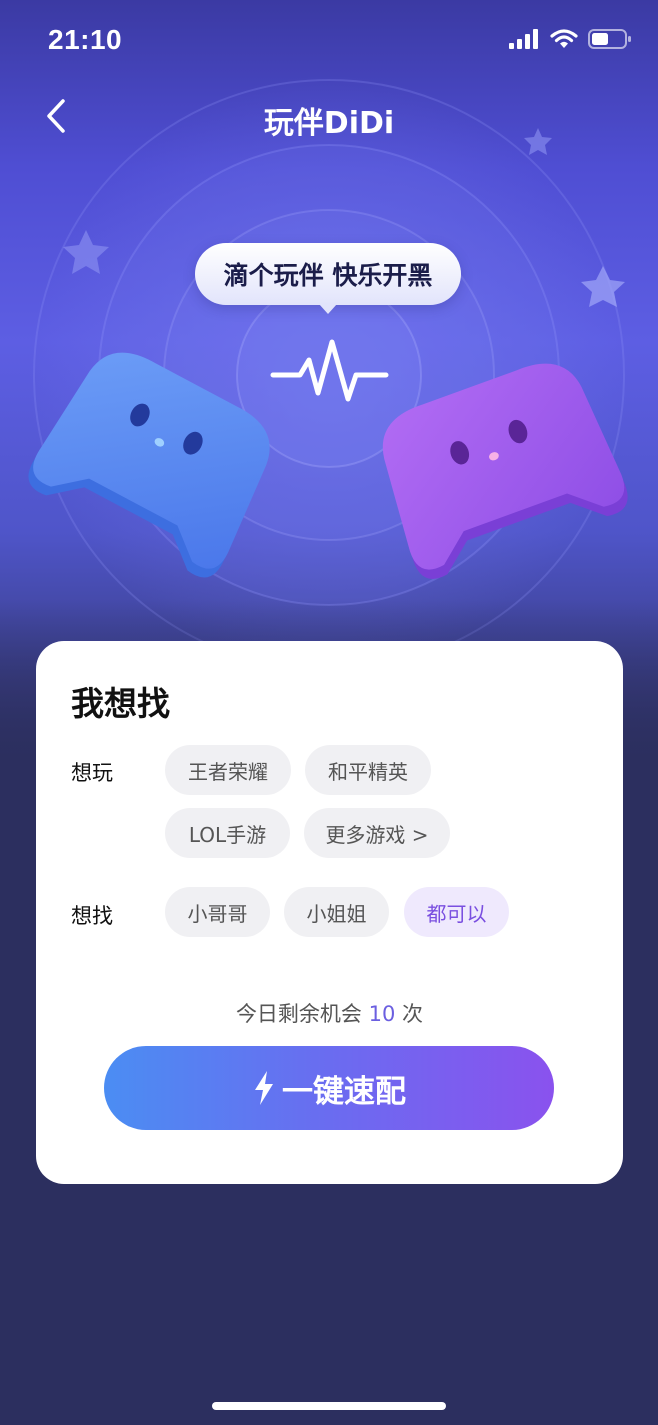  What do you see at coordinates (413, 1014) in the screenshot?
I see `chances-suffix: 次` at bounding box center [413, 1014].